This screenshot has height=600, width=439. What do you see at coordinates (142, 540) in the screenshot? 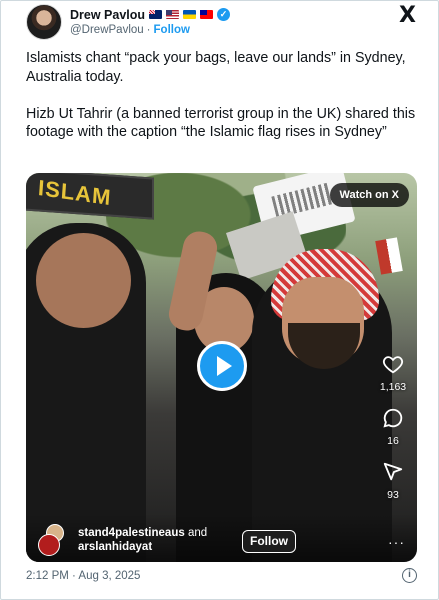
I see `creator-names: stand4palestineaus and arslanhidayat` at bounding box center [142, 540].